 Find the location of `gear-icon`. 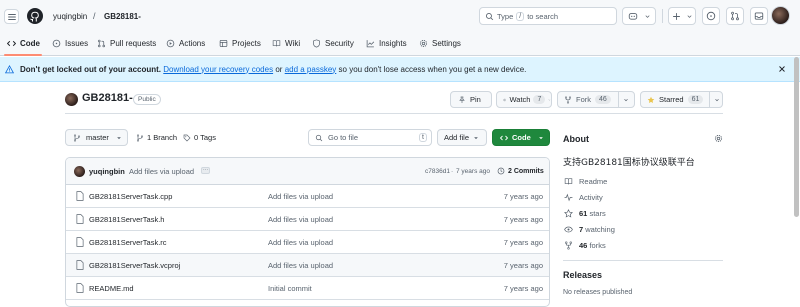

gear-icon is located at coordinates (718, 138).